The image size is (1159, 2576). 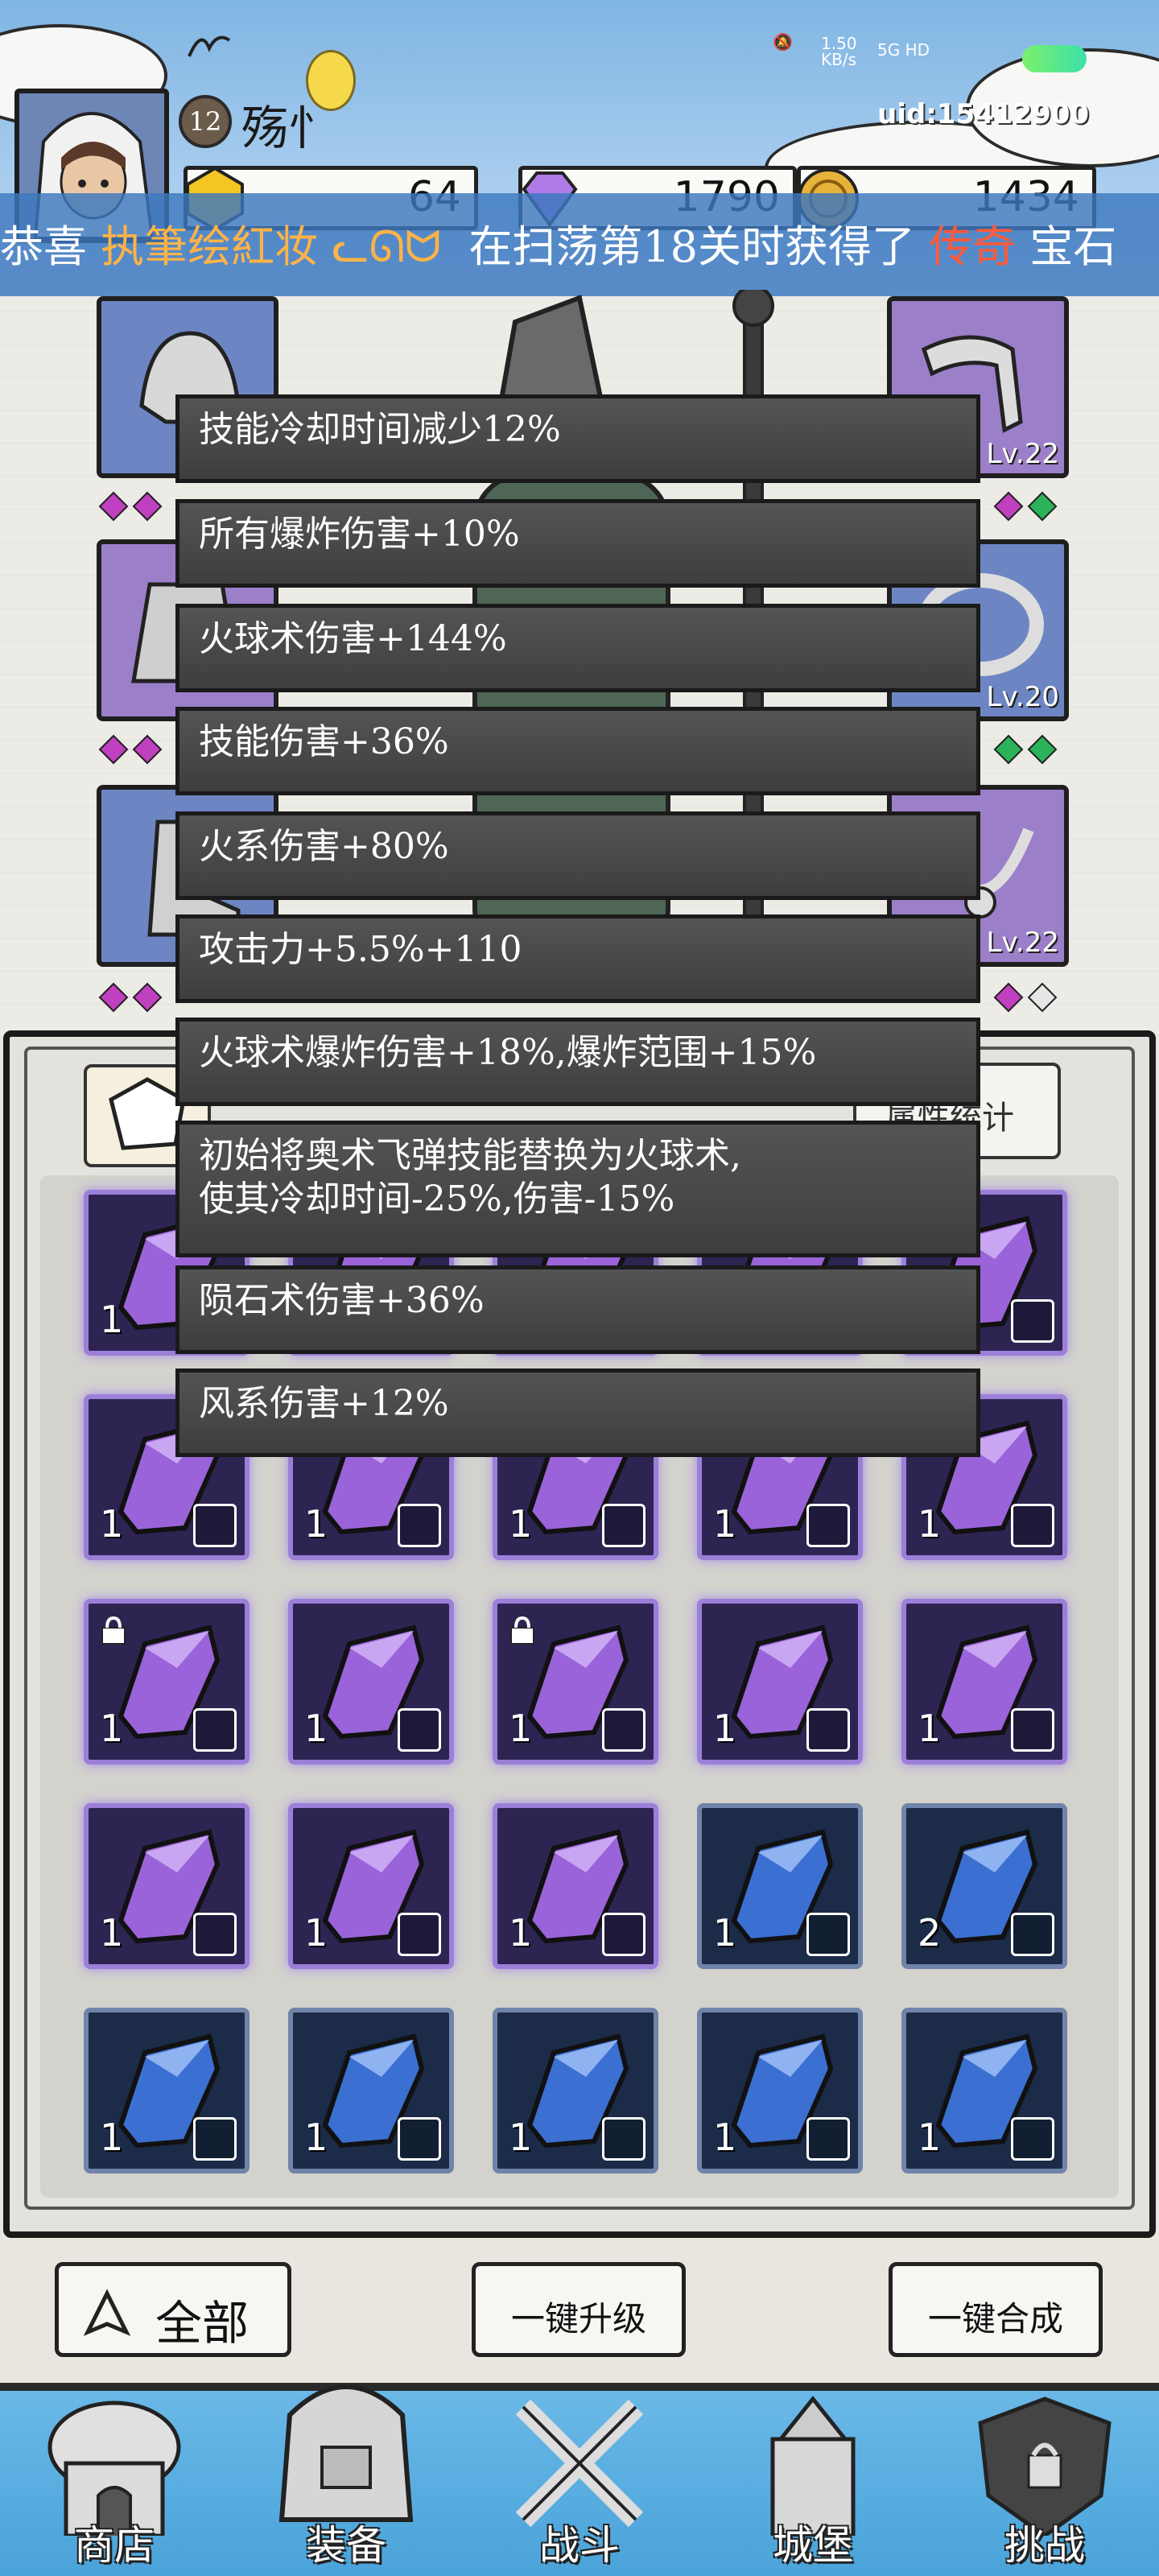 What do you see at coordinates (577, 438) in the screenshot?
I see `tooltip-row: 技能冷却时间减少12%` at bounding box center [577, 438].